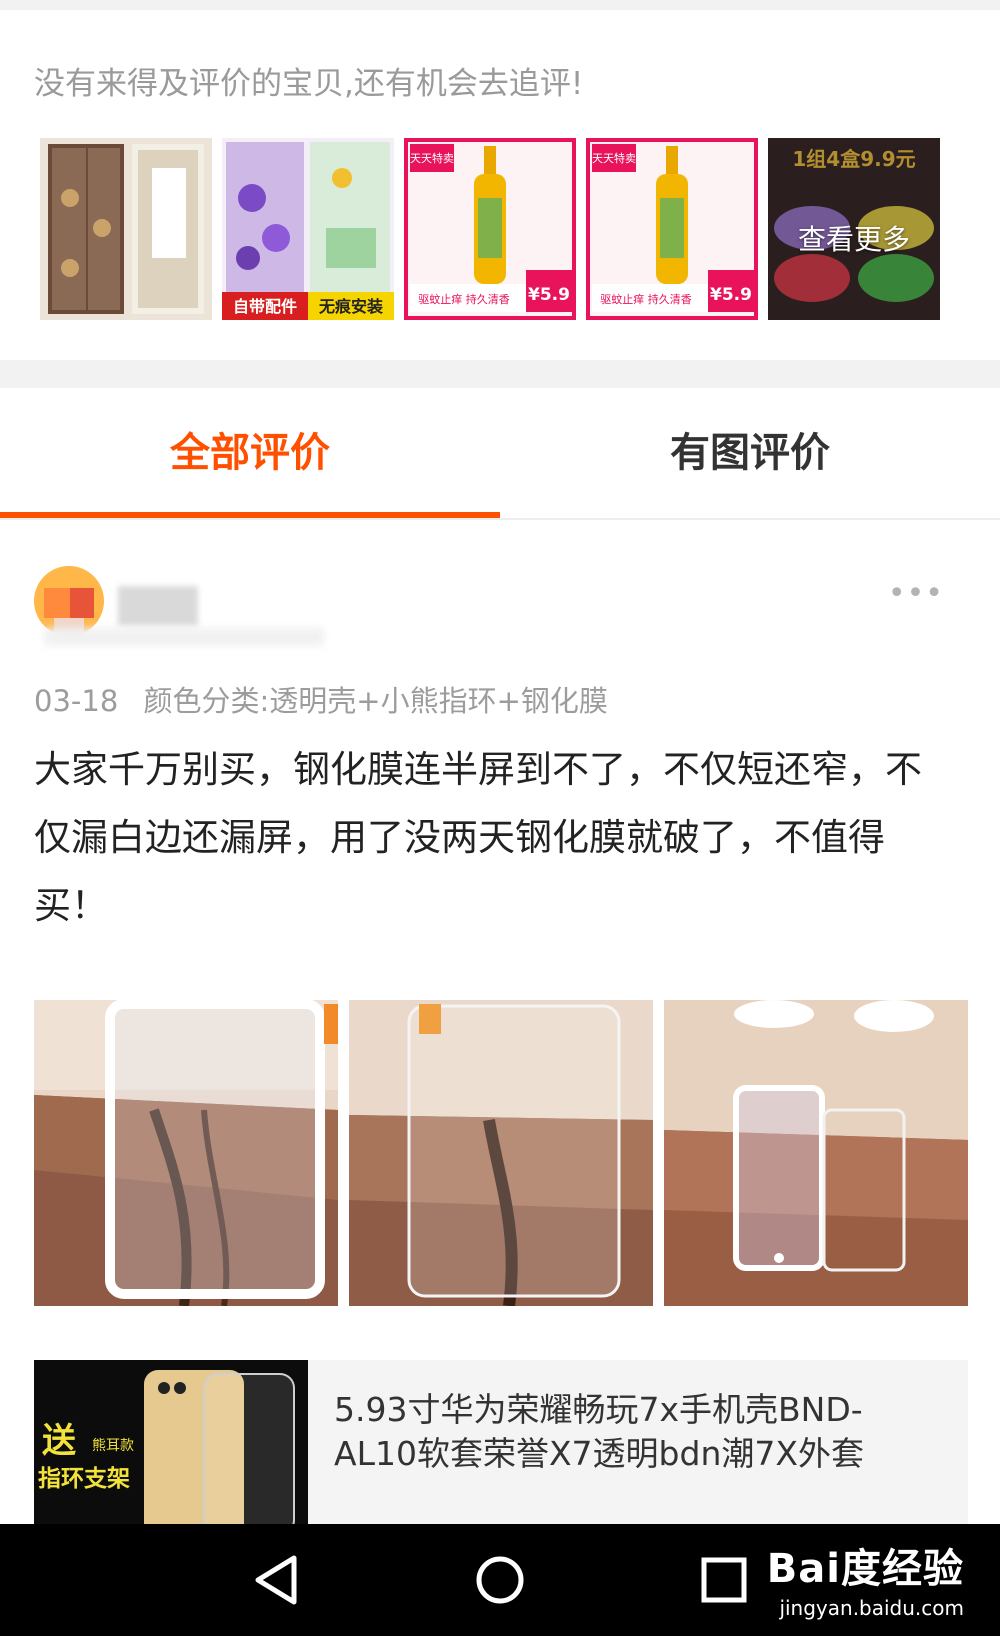  Describe the element at coordinates (171, 1442) in the screenshot. I see `product-image: 送 熊耳款 指环支架` at that location.